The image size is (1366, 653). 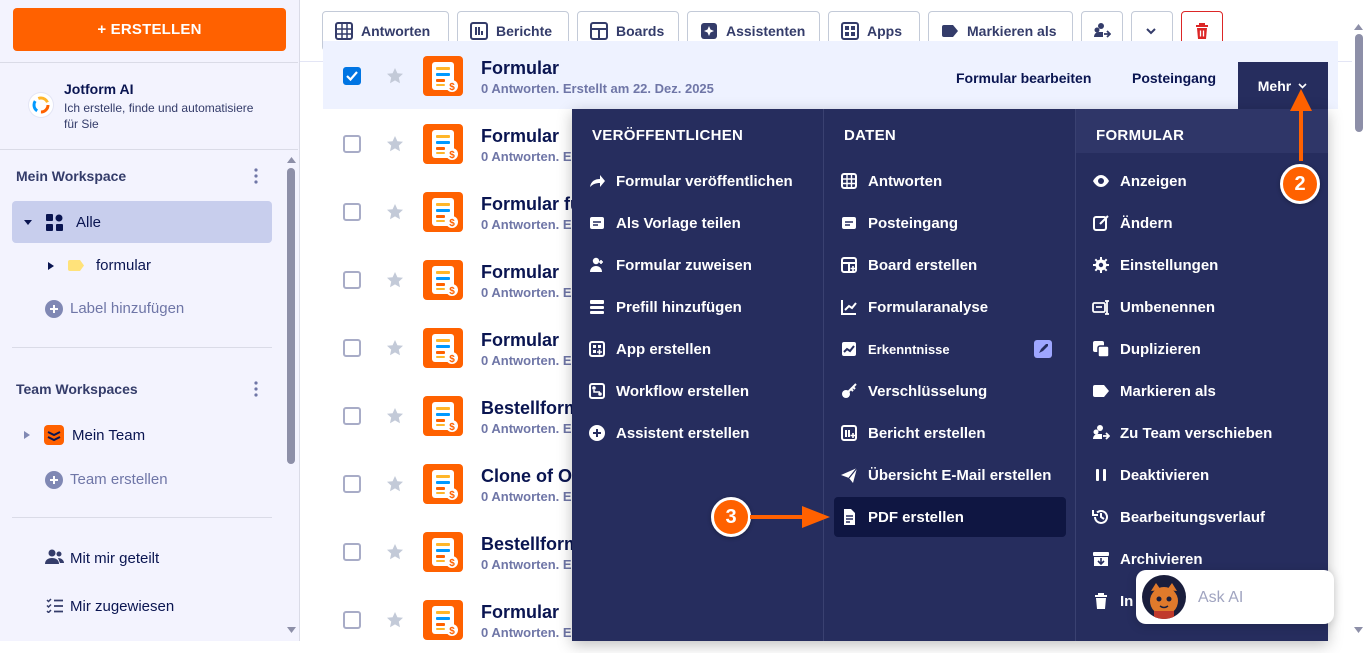 What do you see at coordinates (256, 389) in the screenshot?
I see `team-more-icon` at bounding box center [256, 389].